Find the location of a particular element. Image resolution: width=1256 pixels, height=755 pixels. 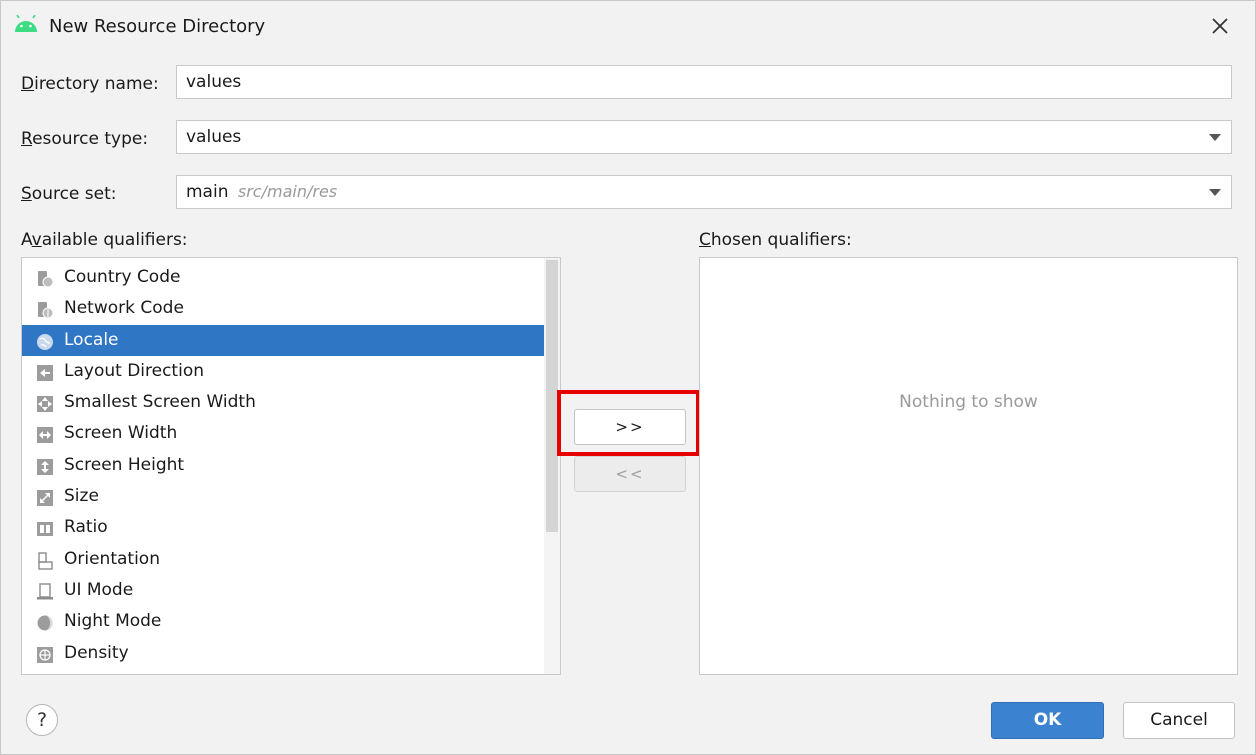

available-qualifiers-label: Available qualifiers: is located at coordinates (104, 240).